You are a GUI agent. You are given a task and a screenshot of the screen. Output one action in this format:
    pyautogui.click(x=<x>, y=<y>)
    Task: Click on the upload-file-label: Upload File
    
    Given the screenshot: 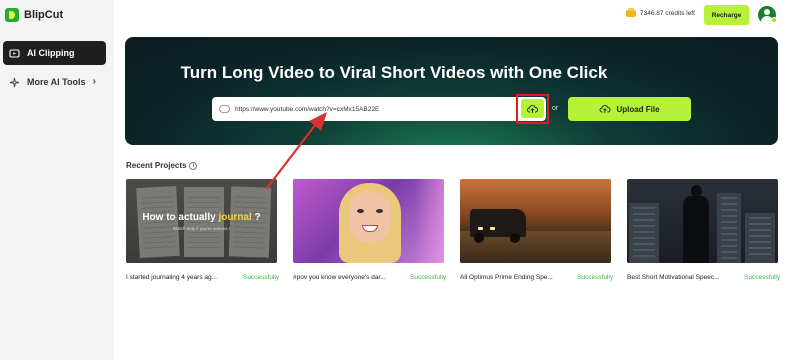 What is the action you would take?
    pyautogui.click(x=638, y=109)
    